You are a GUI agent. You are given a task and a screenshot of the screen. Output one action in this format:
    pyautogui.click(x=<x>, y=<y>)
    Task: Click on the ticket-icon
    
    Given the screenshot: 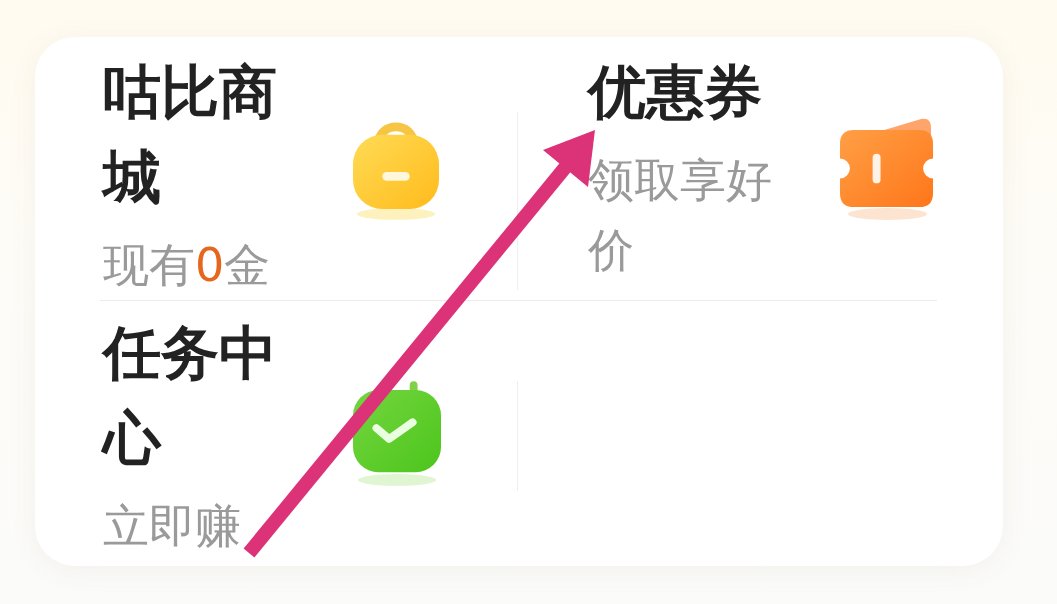 What is the action you would take?
    pyautogui.click(x=886, y=168)
    